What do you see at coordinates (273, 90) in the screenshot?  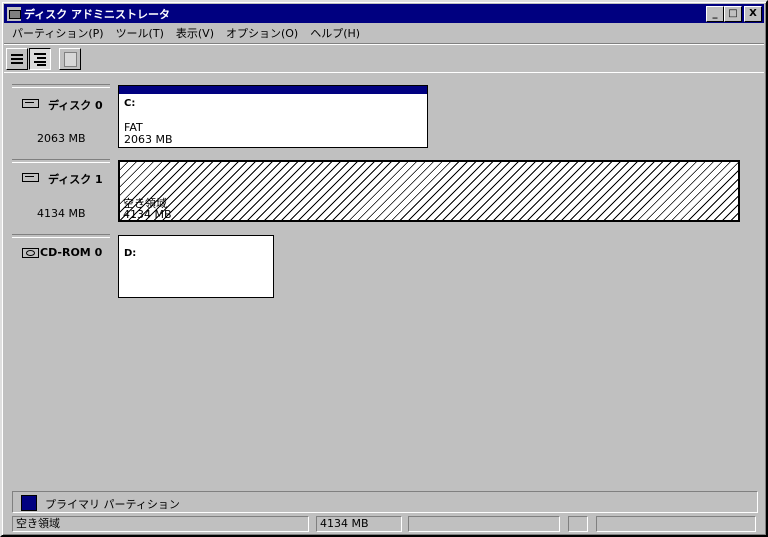 I see `primary-partition-bar` at bounding box center [273, 90].